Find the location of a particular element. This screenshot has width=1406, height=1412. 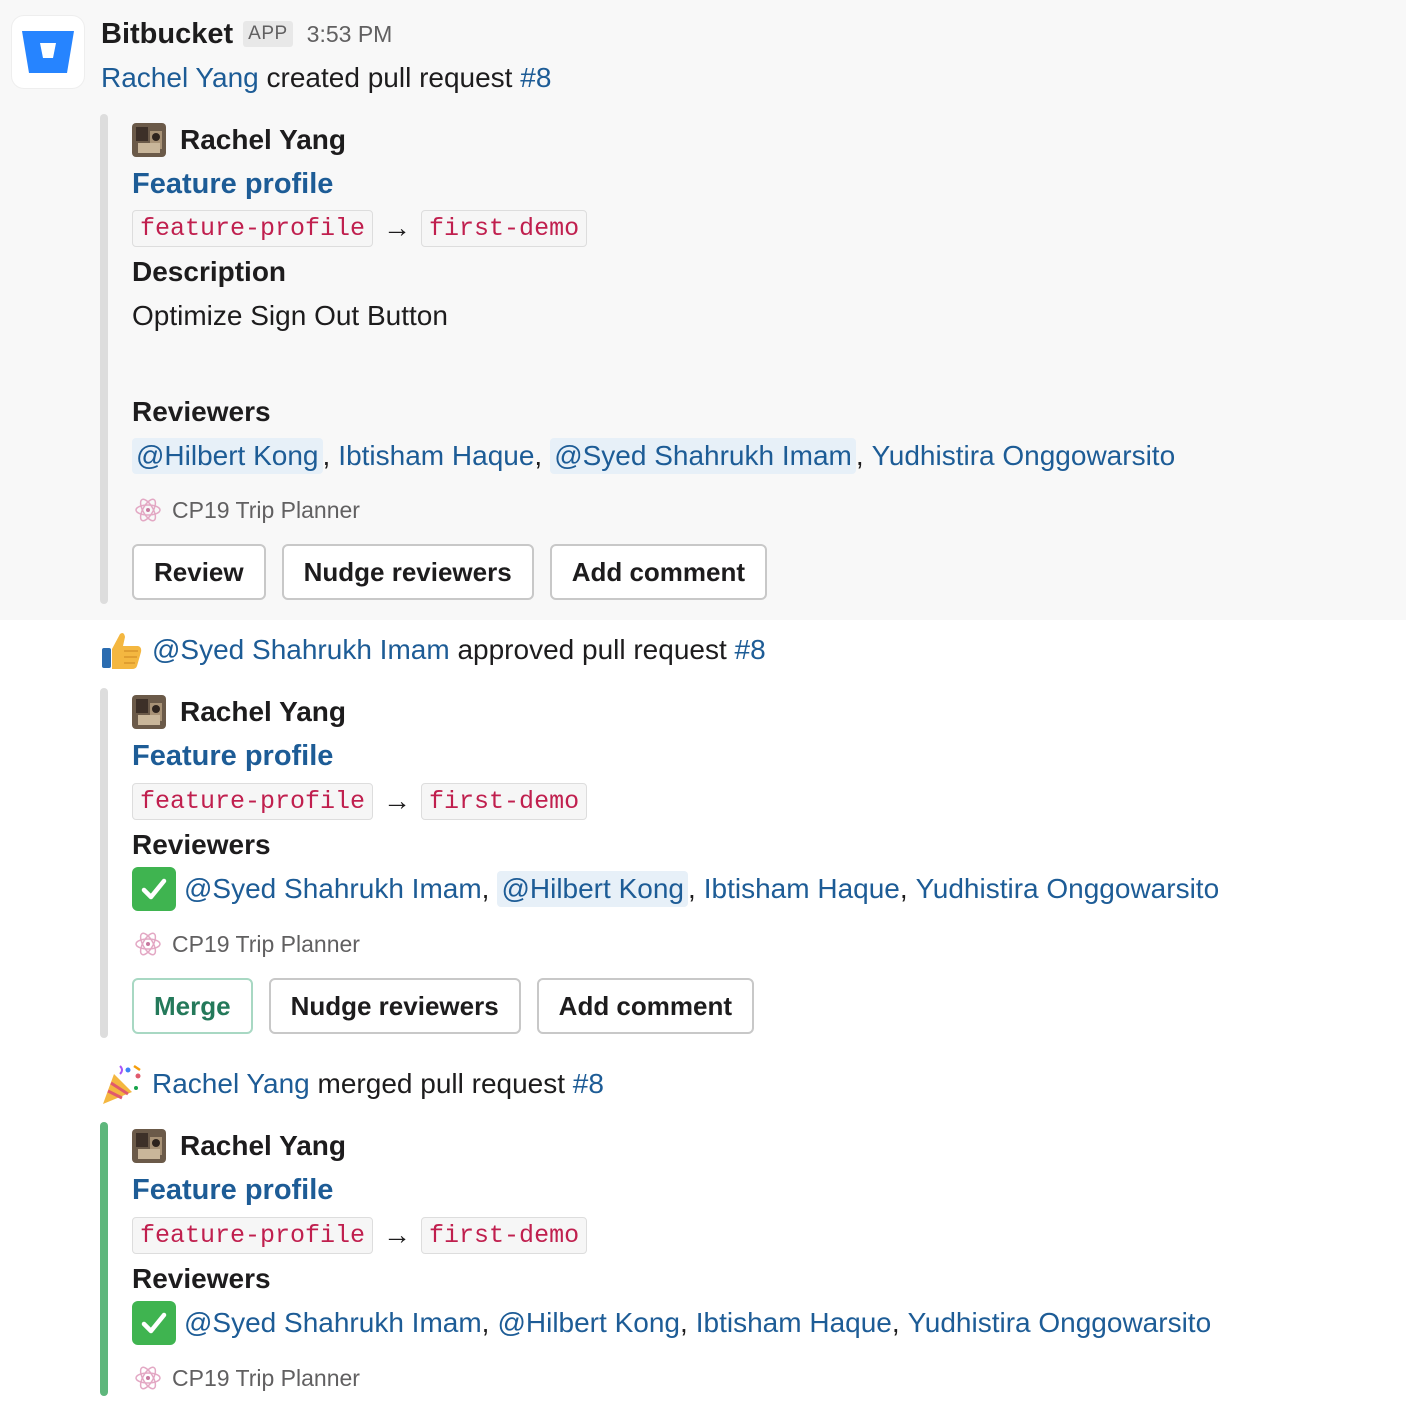

event-actor: @Syed Shahrukh Imam is located at coordinates (301, 650).